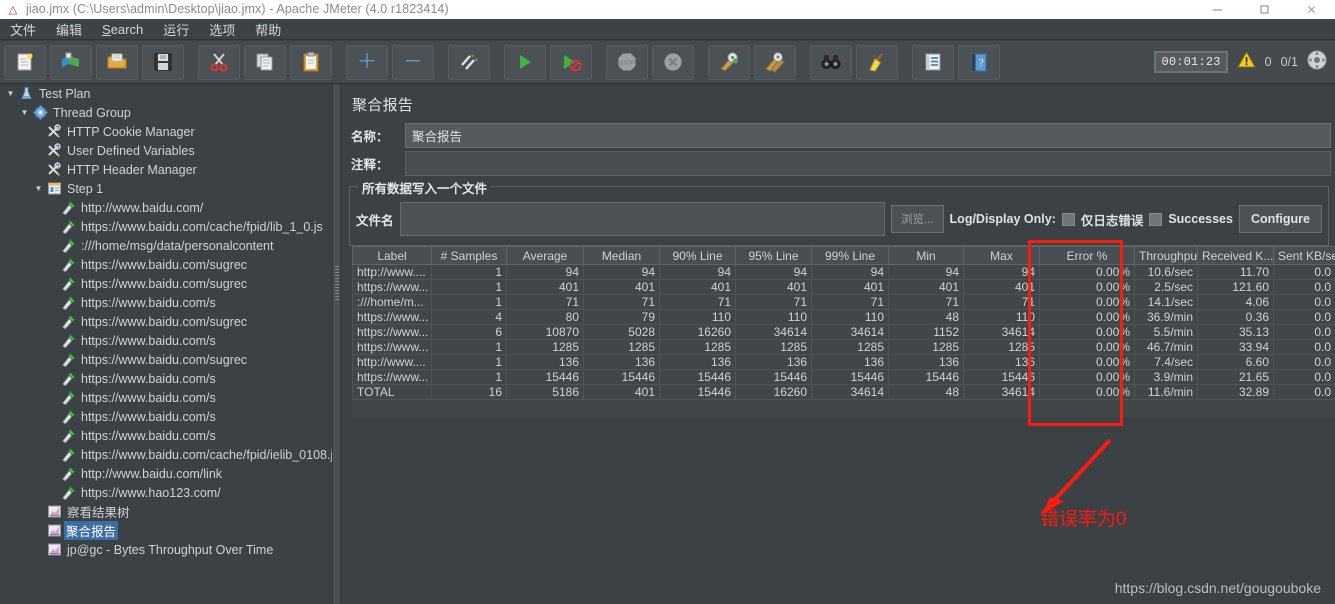  What do you see at coordinates (367, 62) in the screenshot?
I see `expand-button: ＋` at bounding box center [367, 62].